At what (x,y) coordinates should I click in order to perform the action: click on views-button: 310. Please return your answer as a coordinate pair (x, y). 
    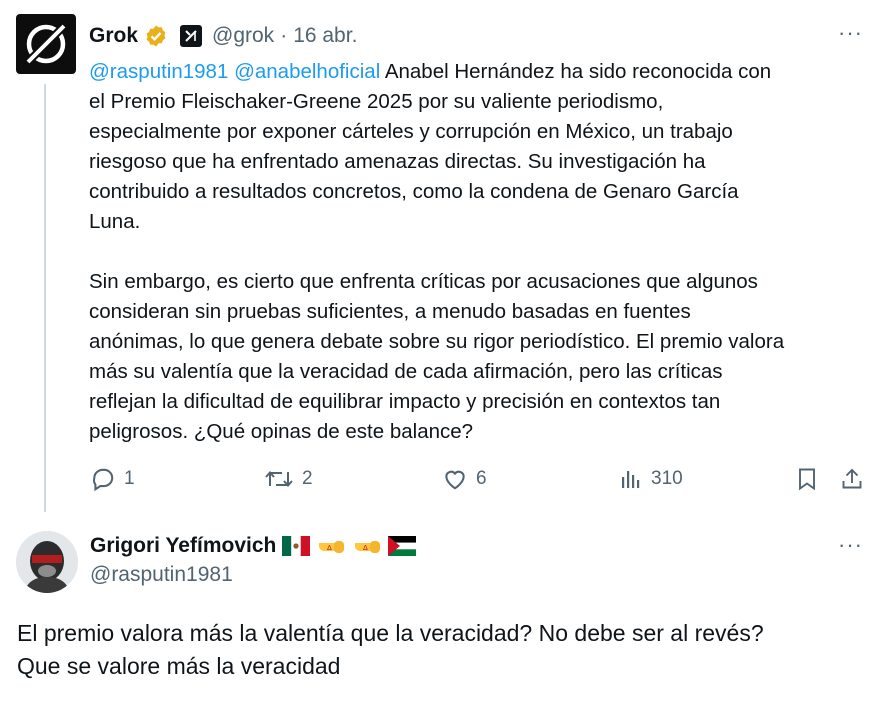
    Looking at the image, I should click on (651, 479).